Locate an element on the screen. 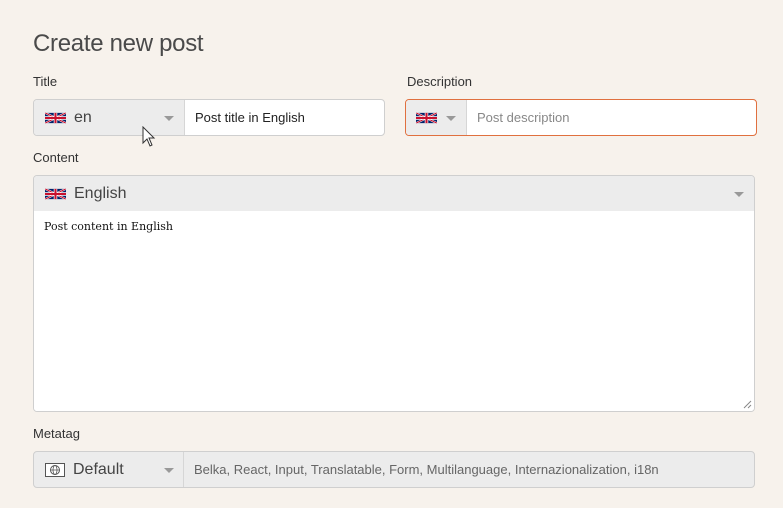 This screenshot has width=783, height=508. content-language-name: English is located at coordinates (100, 193).